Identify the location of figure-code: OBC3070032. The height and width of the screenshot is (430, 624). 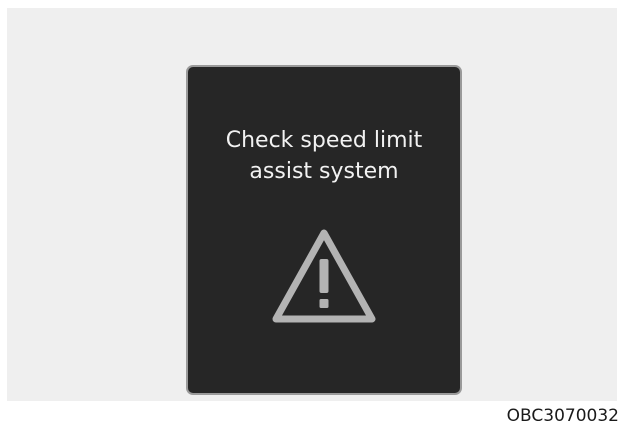
(562, 416).